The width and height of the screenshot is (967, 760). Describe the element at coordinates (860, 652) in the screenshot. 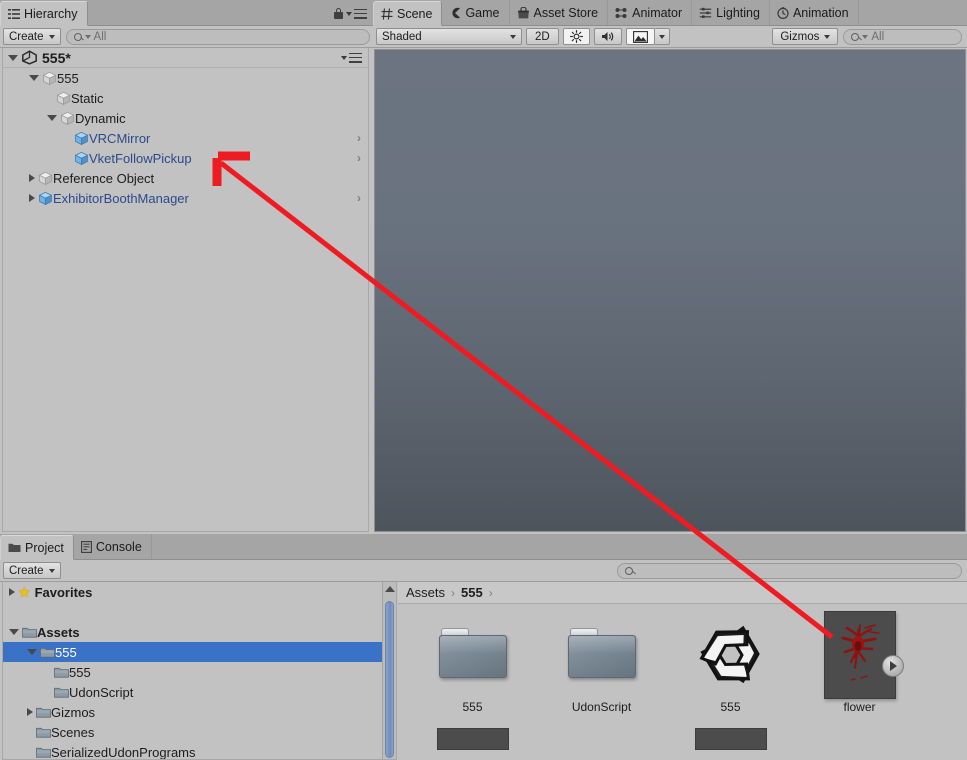

I see `flower-texture-preview` at that location.